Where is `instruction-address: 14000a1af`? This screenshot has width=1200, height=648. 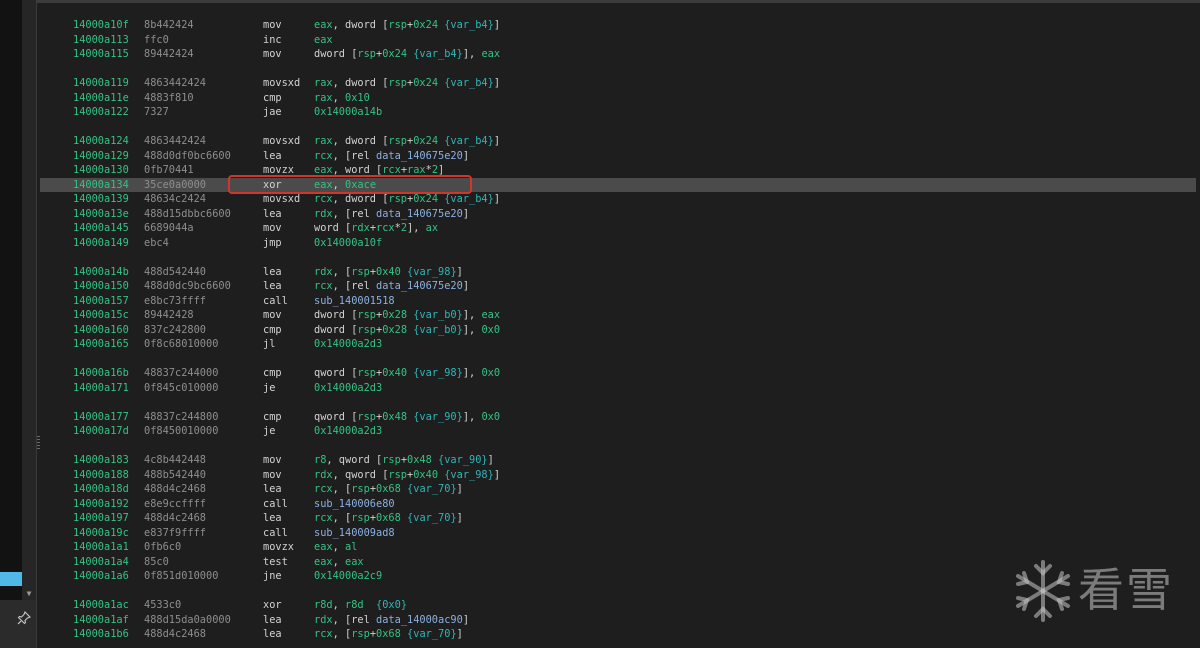
instruction-address: 14000a1af is located at coordinates (101, 620).